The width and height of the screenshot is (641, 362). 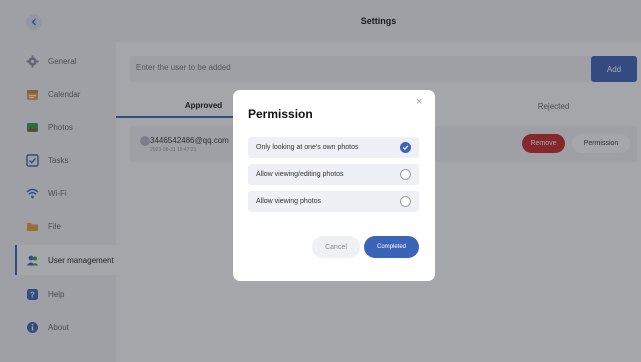 What do you see at coordinates (419, 102) in the screenshot?
I see `close-icon: ×` at bounding box center [419, 102].